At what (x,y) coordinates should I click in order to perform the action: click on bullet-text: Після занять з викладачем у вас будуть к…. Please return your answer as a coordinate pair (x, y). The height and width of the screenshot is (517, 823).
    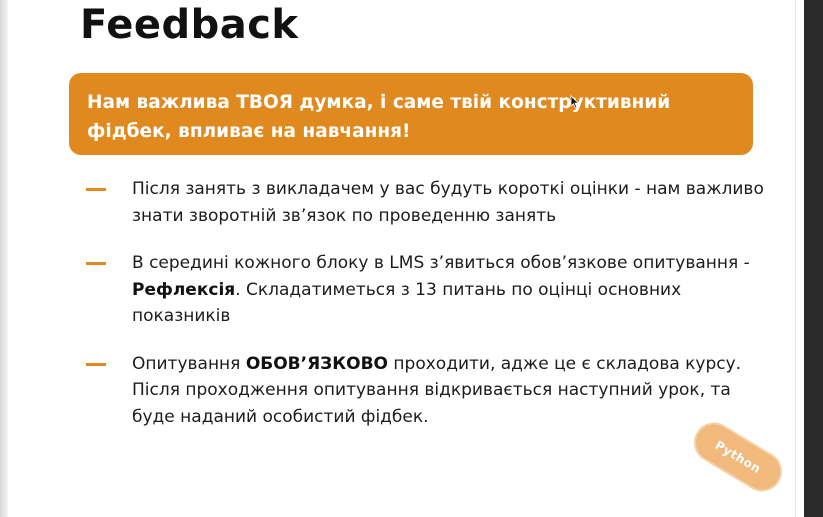
    Looking at the image, I should click on (448, 202).